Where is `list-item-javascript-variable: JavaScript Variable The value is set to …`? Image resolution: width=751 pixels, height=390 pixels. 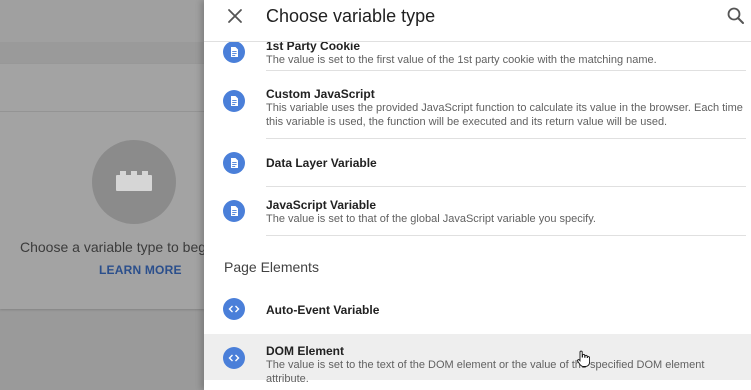
list-item-javascript-variable: JavaScript Variable The value is set to … is located at coordinates (477, 211).